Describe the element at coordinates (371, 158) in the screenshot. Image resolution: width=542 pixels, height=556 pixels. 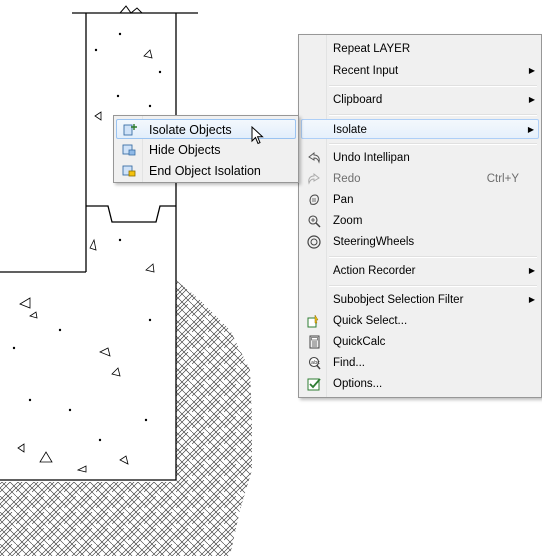
I see `menu-item-label: Undo Intellipan` at that location.